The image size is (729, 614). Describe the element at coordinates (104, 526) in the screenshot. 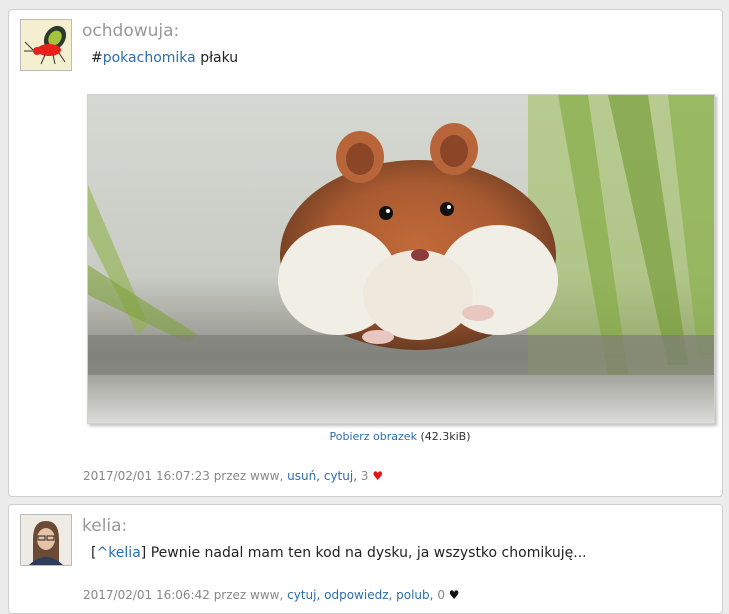

I see `post-author: kelia:` at that location.